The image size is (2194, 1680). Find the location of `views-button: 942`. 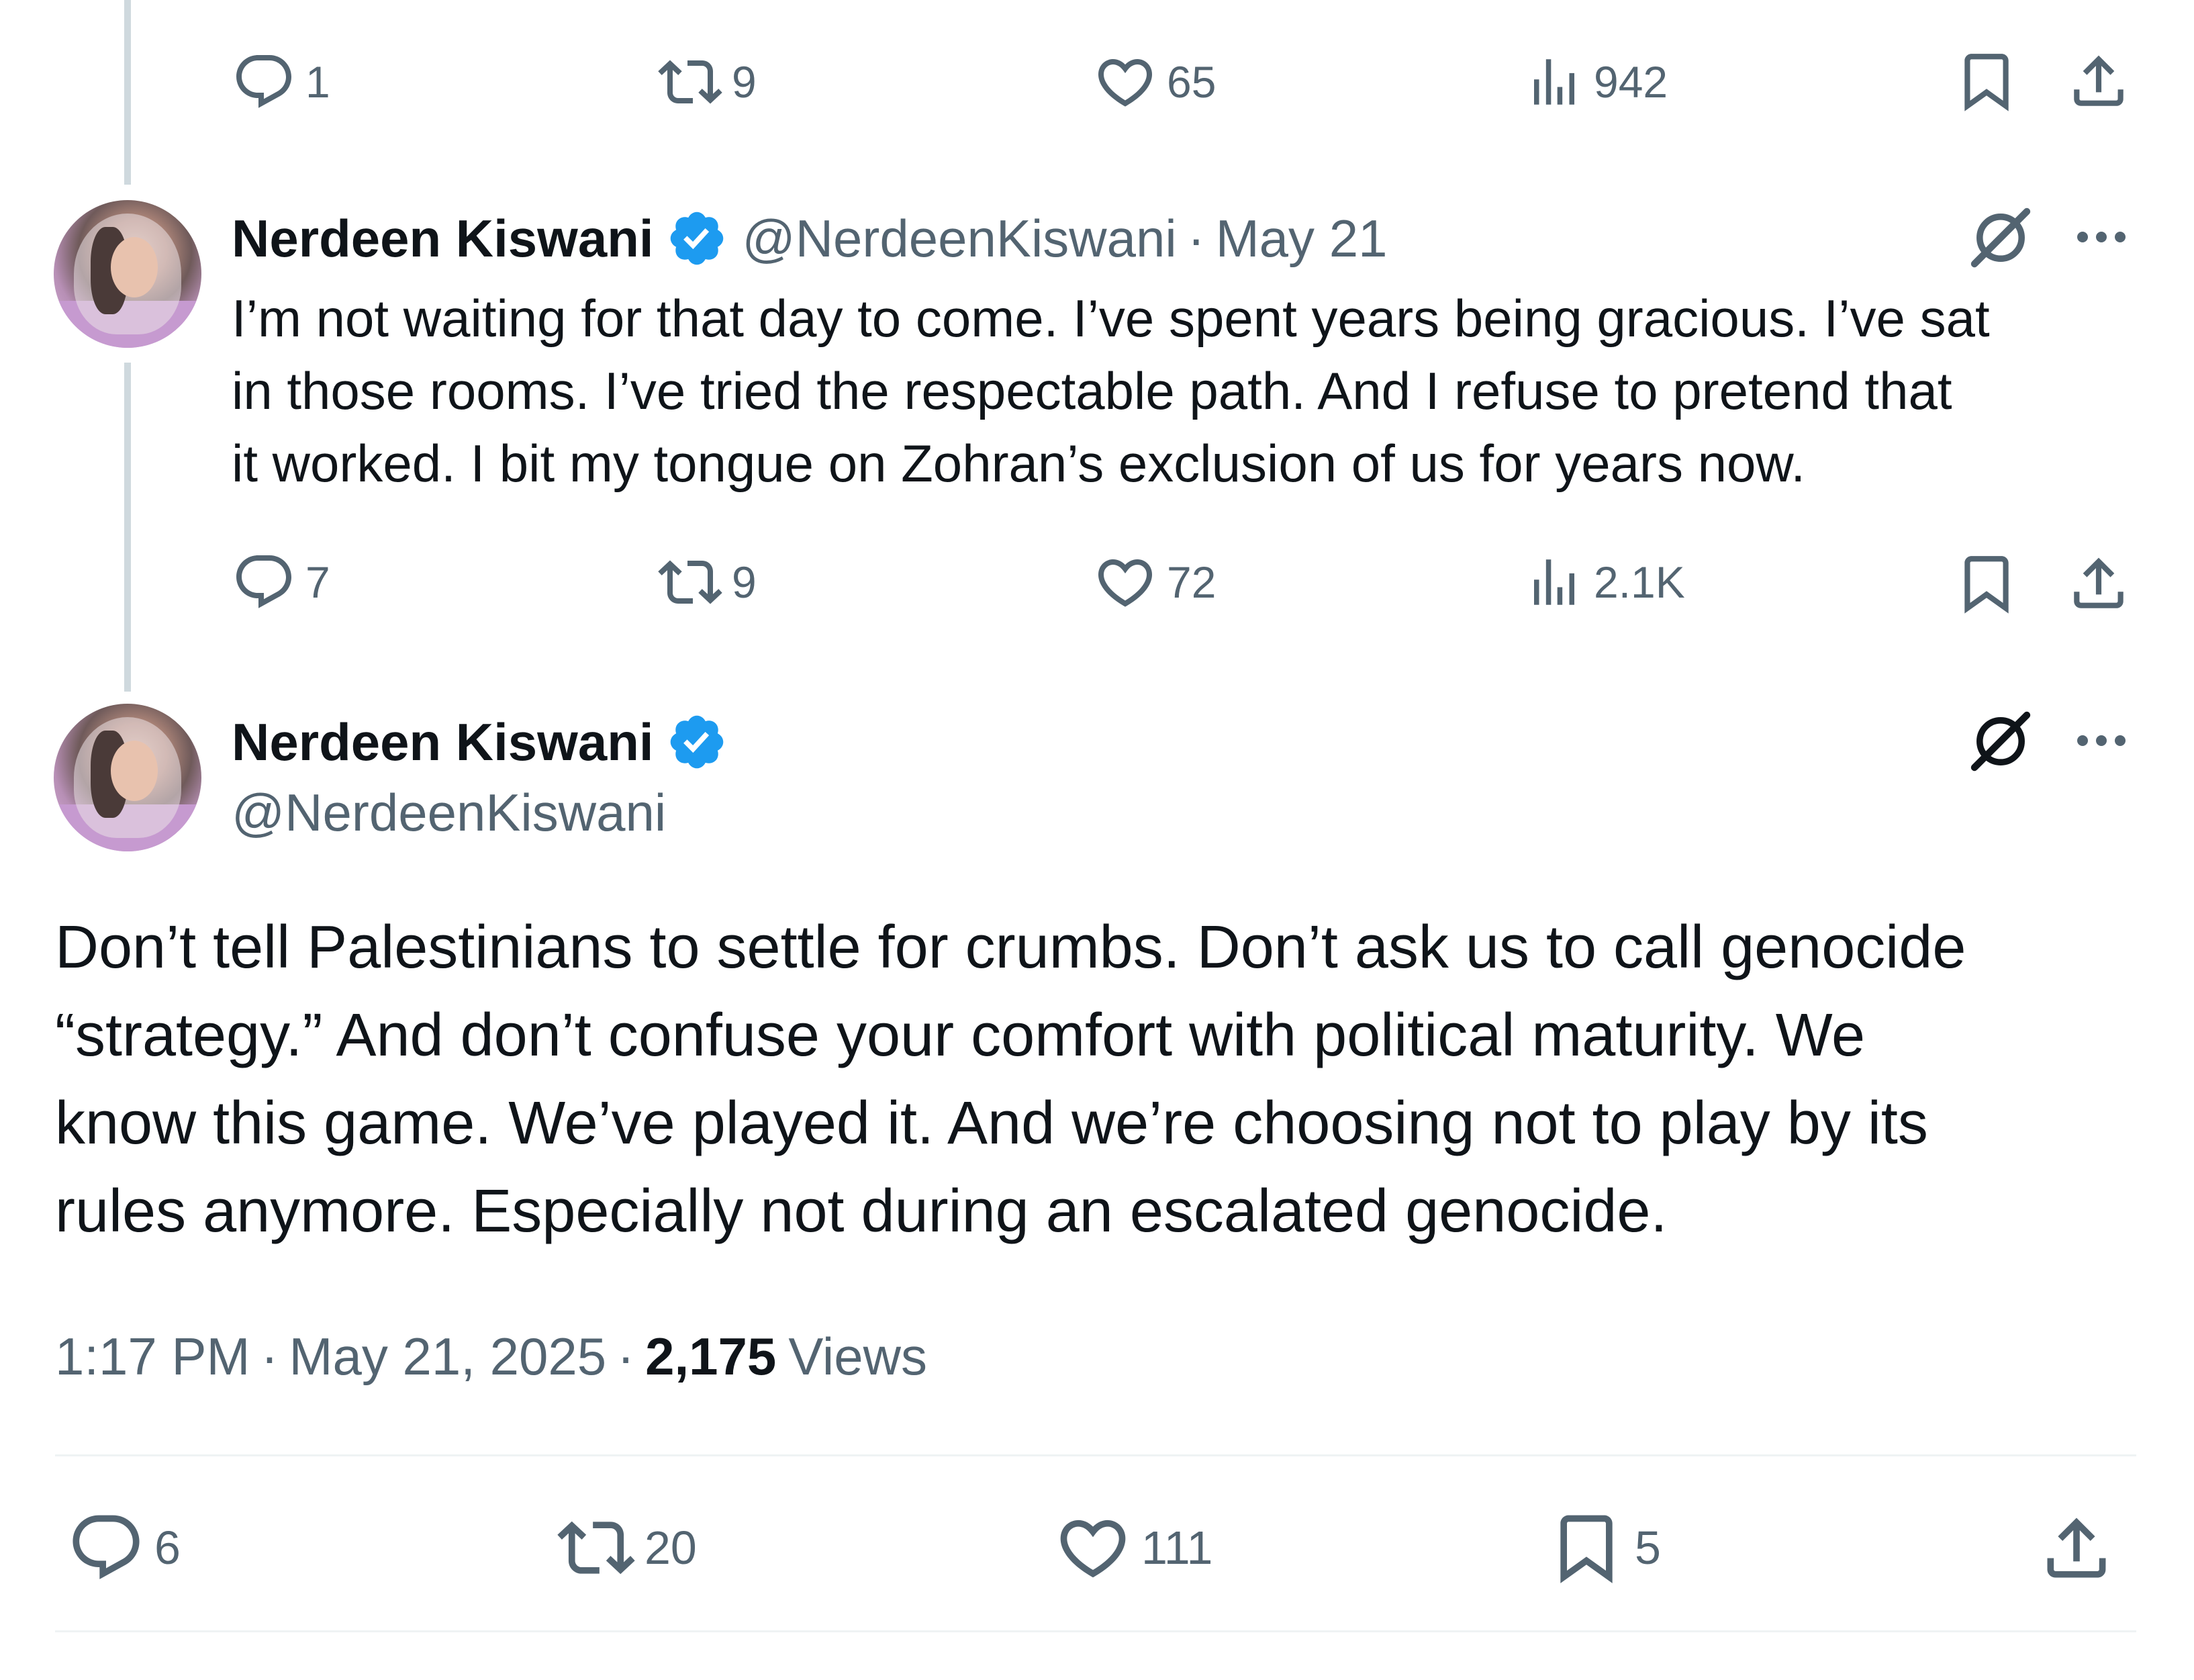

views-button: 942 is located at coordinates (1596, 82).